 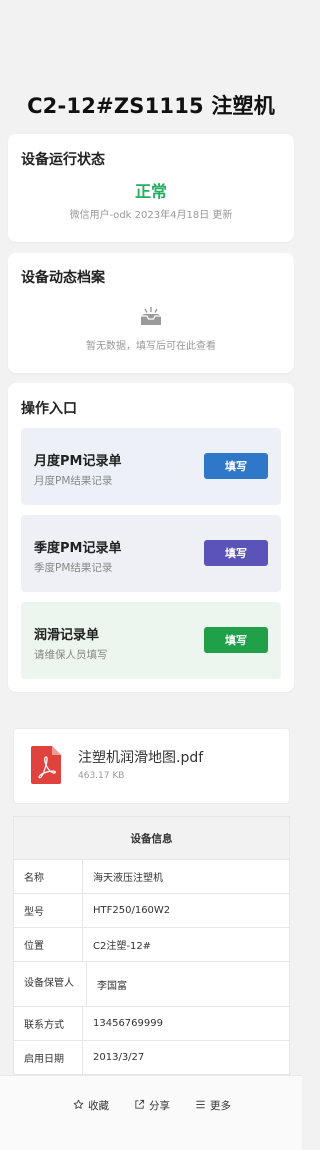 What do you see at coordinates (63, 278) in the screenshot?
I see `archive-card-title: 设备动态档案` at bounding box center [63, 278].